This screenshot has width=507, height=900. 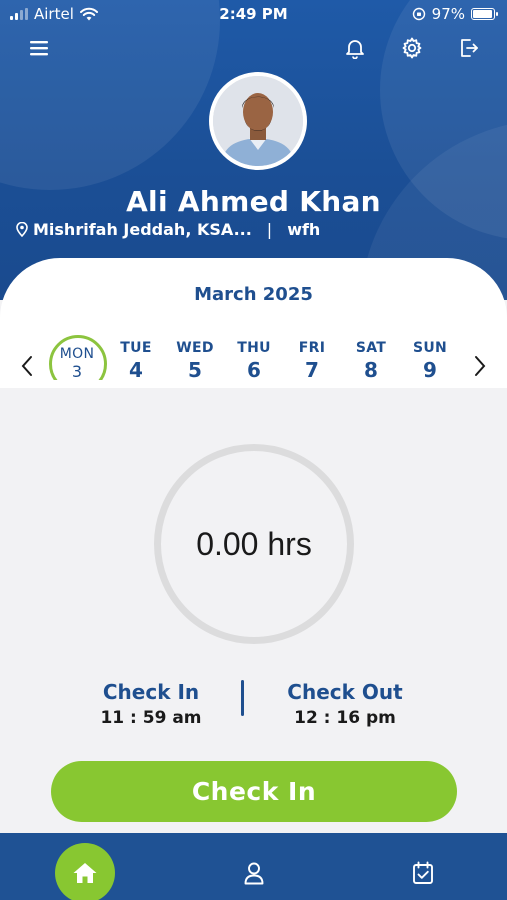 I want to click on work-mode: wfh, so click(x=304, y=229).